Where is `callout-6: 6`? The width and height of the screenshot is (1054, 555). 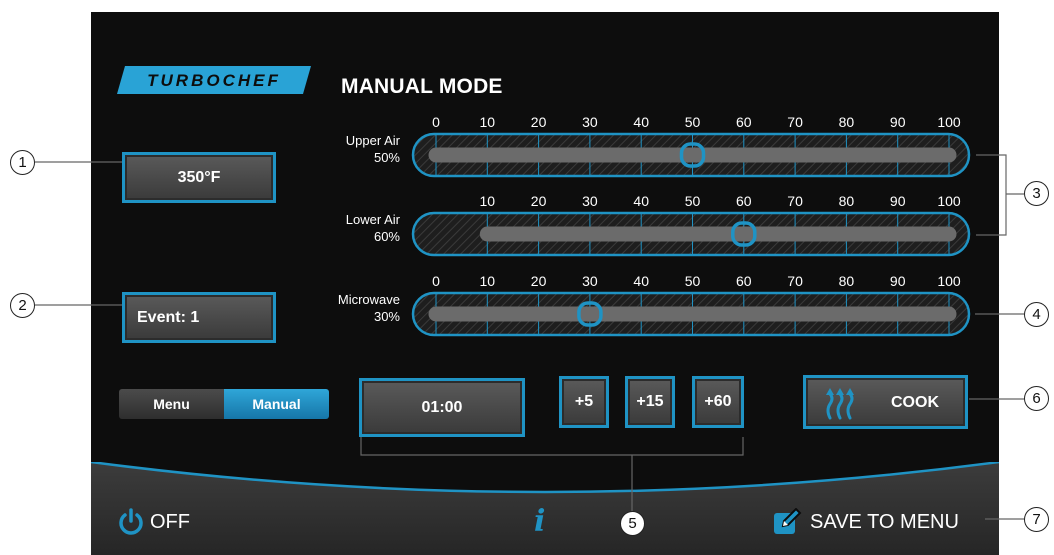
callout-6: 6 is located at coordinates (1036, 398).